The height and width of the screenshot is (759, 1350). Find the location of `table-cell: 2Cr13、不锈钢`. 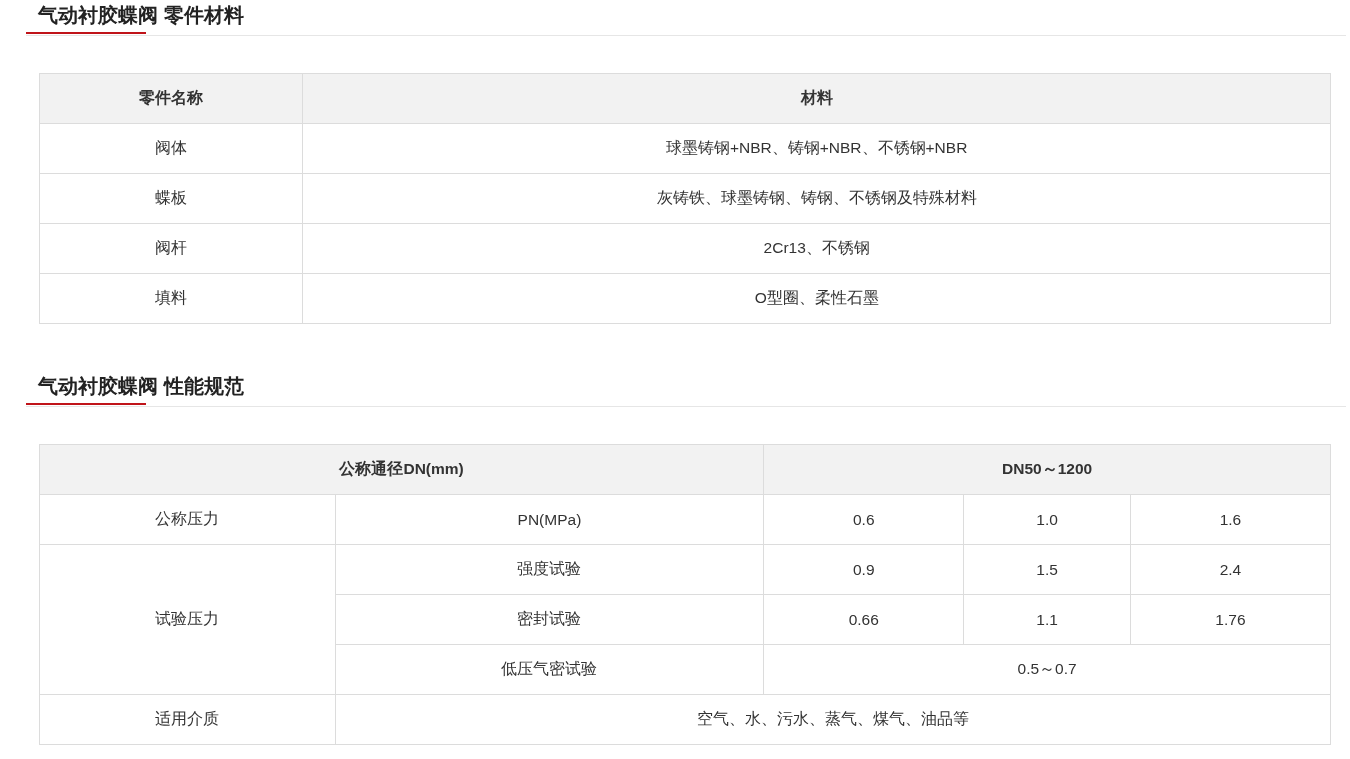

table-cell: 2Cr13、不锈钢 is located at coordinates (816, 248).